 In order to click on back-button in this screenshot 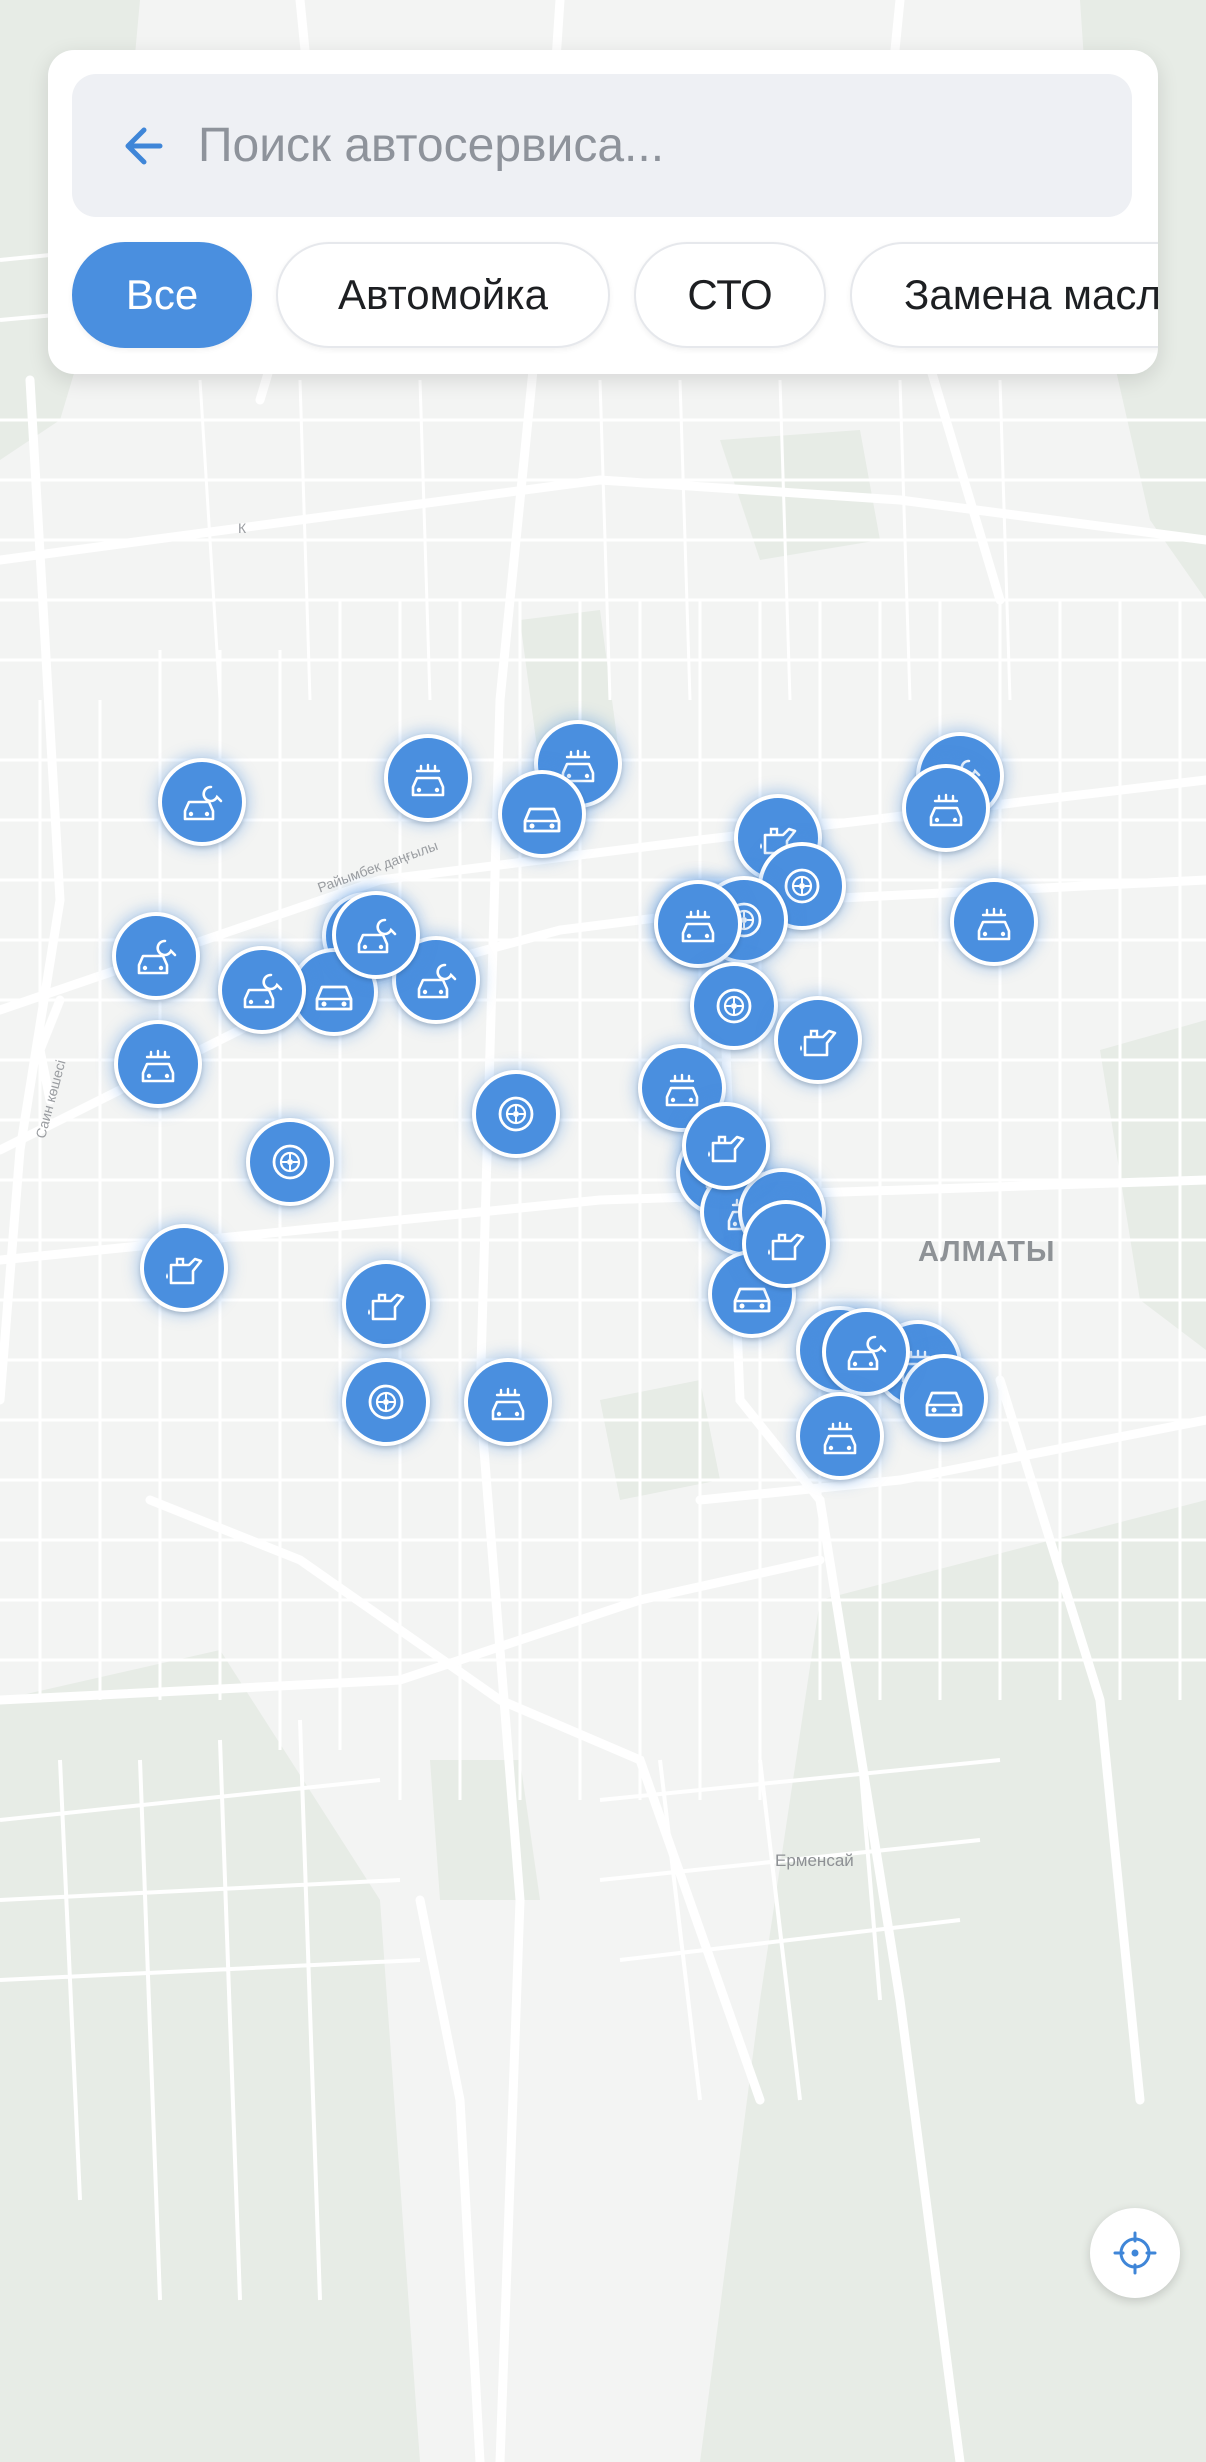, I will do `click(146, 146)`.